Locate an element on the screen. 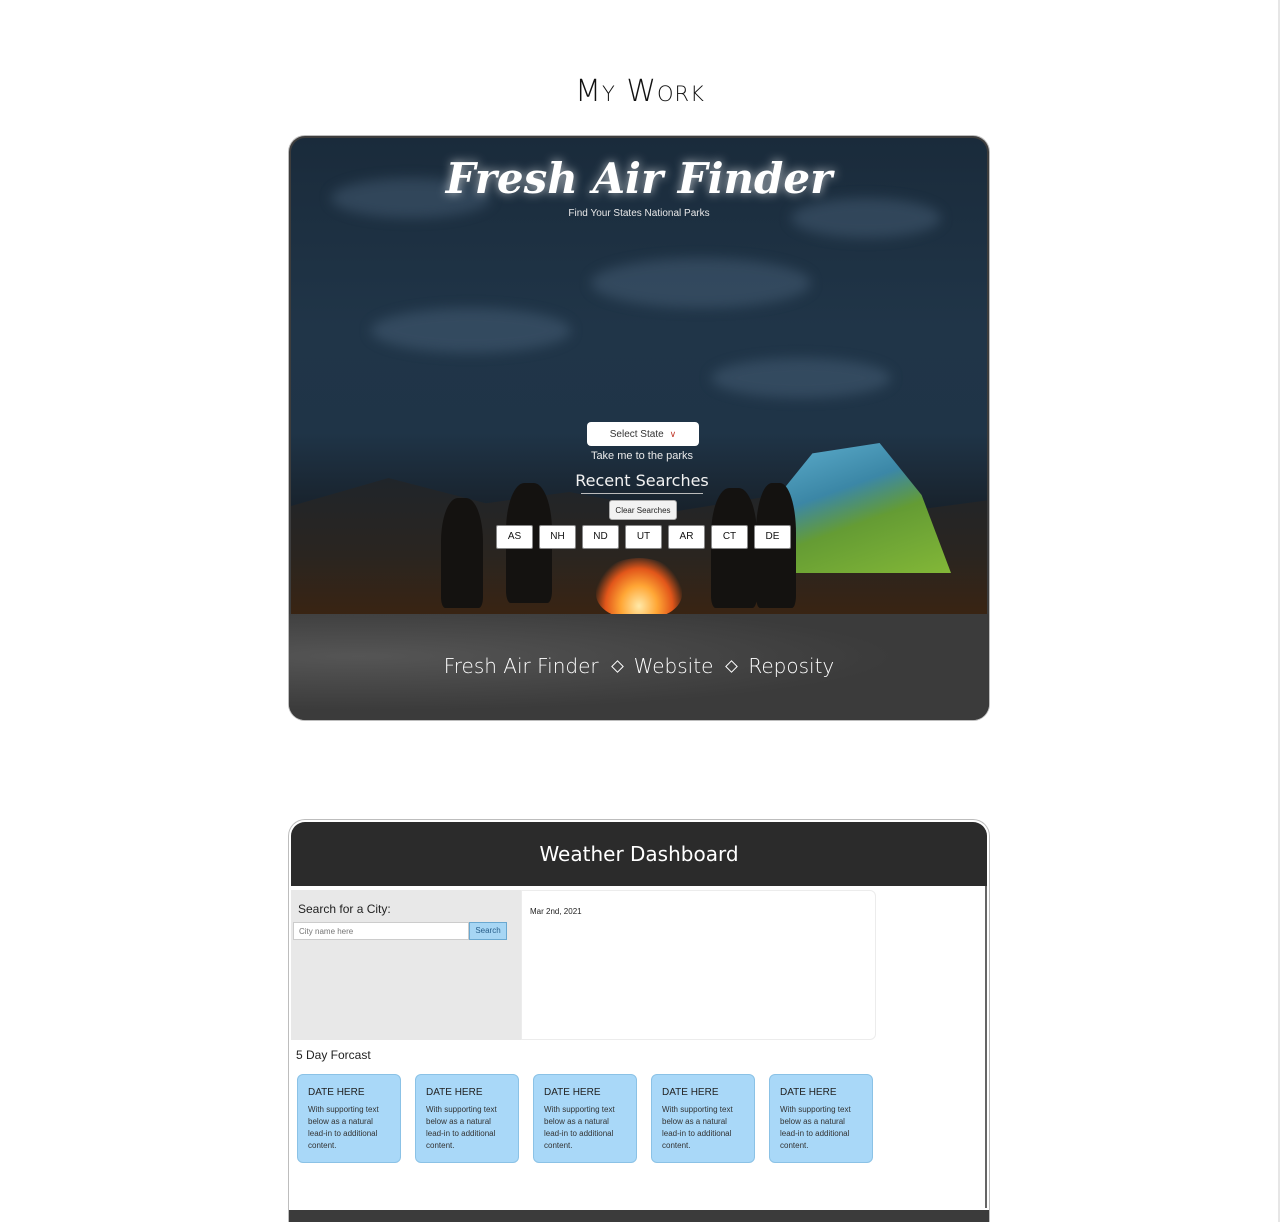 The width and height of the screenshot is (1280, 1222). repository-link: Reposity is located at coordinates (791, 666).